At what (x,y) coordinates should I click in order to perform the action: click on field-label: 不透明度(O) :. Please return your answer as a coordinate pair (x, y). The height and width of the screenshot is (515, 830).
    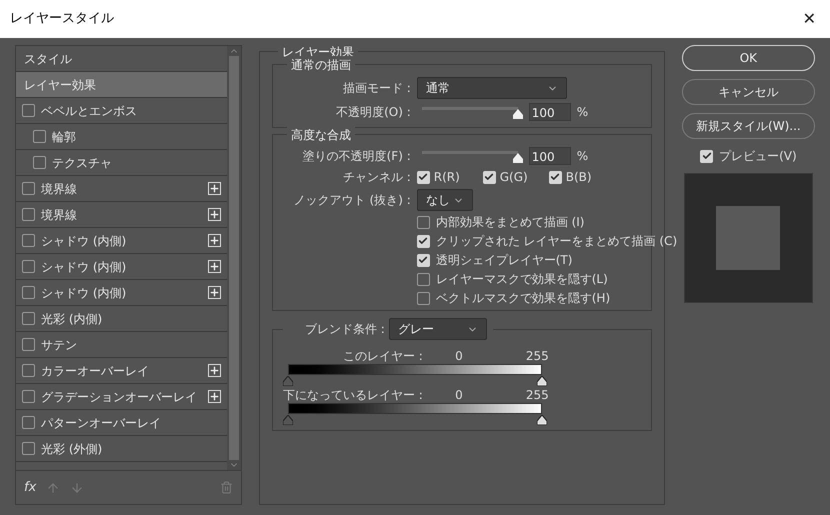
    Looking at the image, I should click on (373, 112).